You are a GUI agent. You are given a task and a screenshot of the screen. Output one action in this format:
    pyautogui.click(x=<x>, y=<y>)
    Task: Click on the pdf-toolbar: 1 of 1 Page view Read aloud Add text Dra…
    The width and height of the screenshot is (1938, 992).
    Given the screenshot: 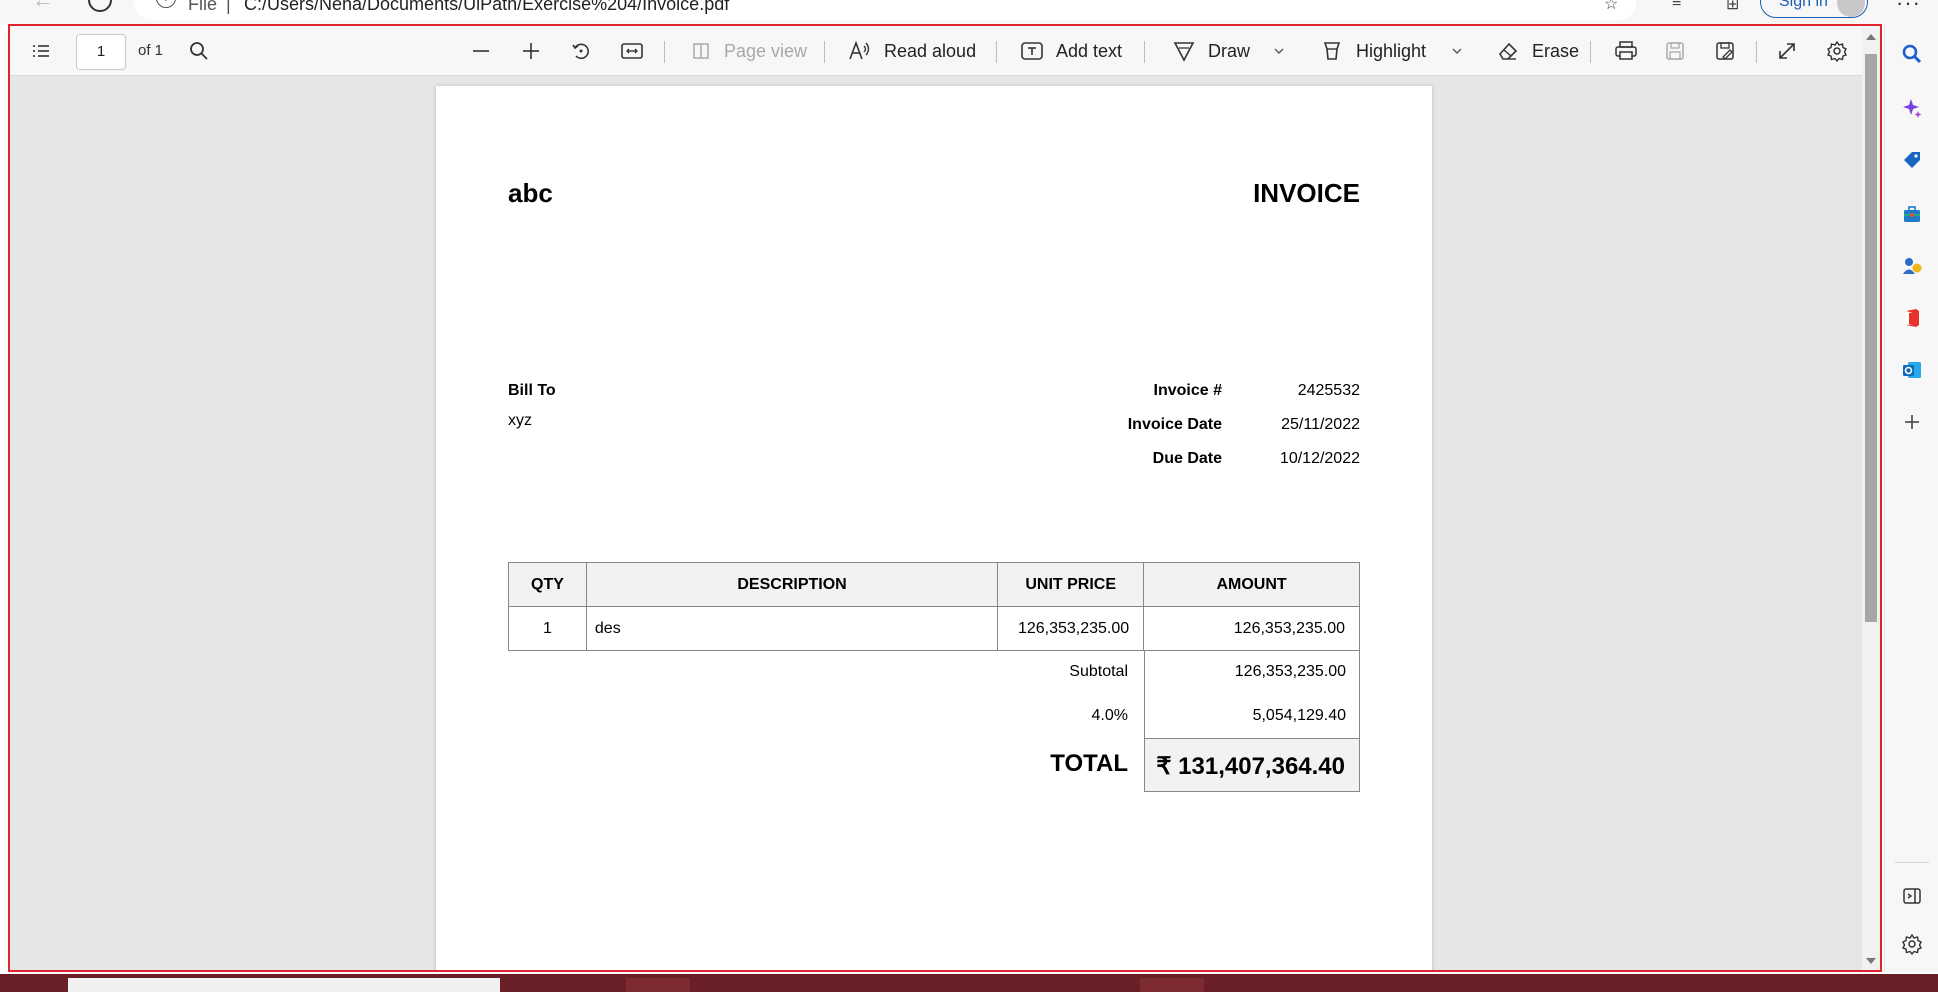 What is the action you would take?
    pyautogui.click(x=945, y=51)
    